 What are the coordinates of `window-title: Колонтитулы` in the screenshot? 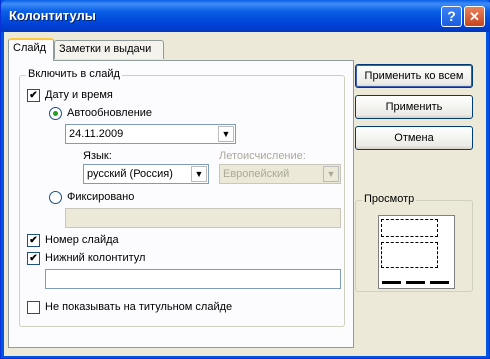 It's located at (52, 15).